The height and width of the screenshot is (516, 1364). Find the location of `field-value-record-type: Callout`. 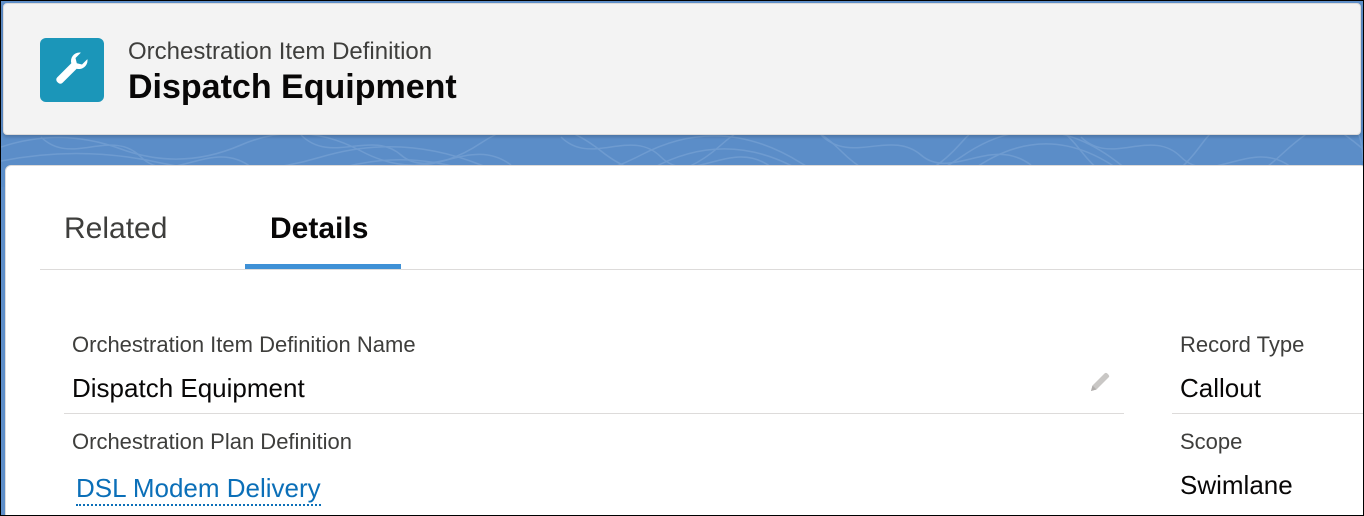

field-value-record-type: Callout is located at coordinates (1220, 388).